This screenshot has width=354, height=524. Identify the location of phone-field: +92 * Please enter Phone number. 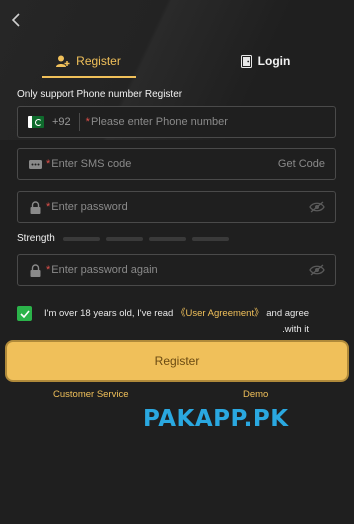
(176, 122).